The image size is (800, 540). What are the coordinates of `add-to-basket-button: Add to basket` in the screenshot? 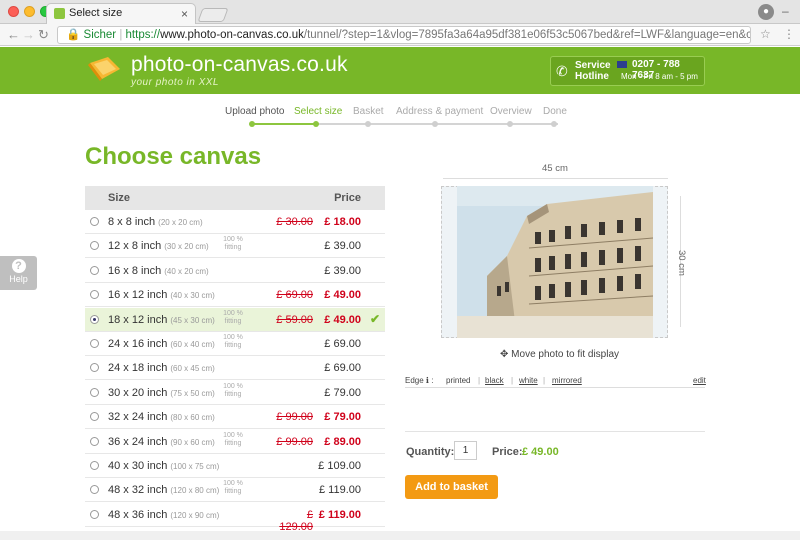 It's located at (451, 487).